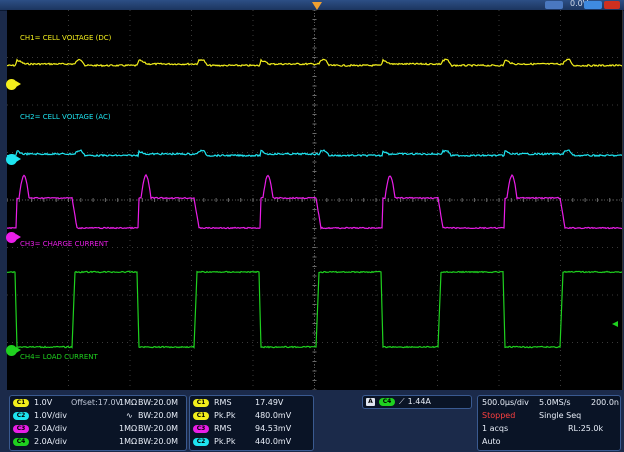 This screenshot has width=624, height=452. I want to click on trigger-mode: Auto, so click(491, 441).